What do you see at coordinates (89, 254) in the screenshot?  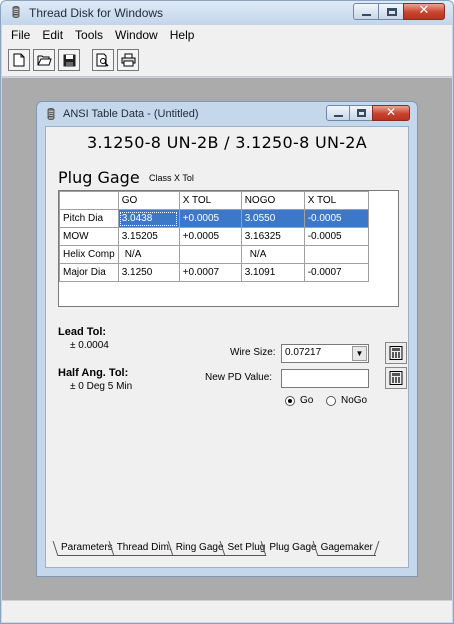 I see `row-label: Helix Comp` at bounding box center [89, 254].